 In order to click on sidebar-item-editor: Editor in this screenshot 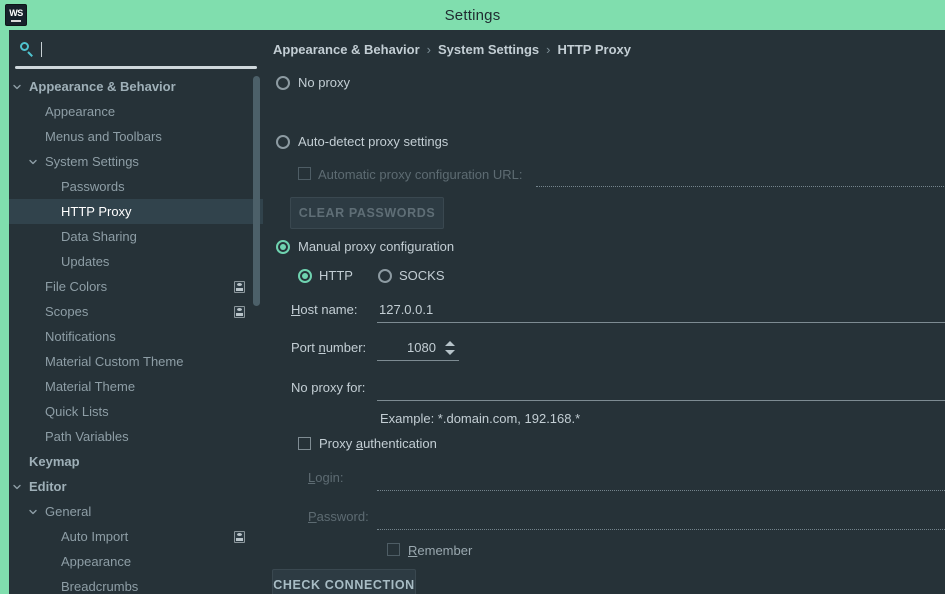, I will do `click(136, 486)`.